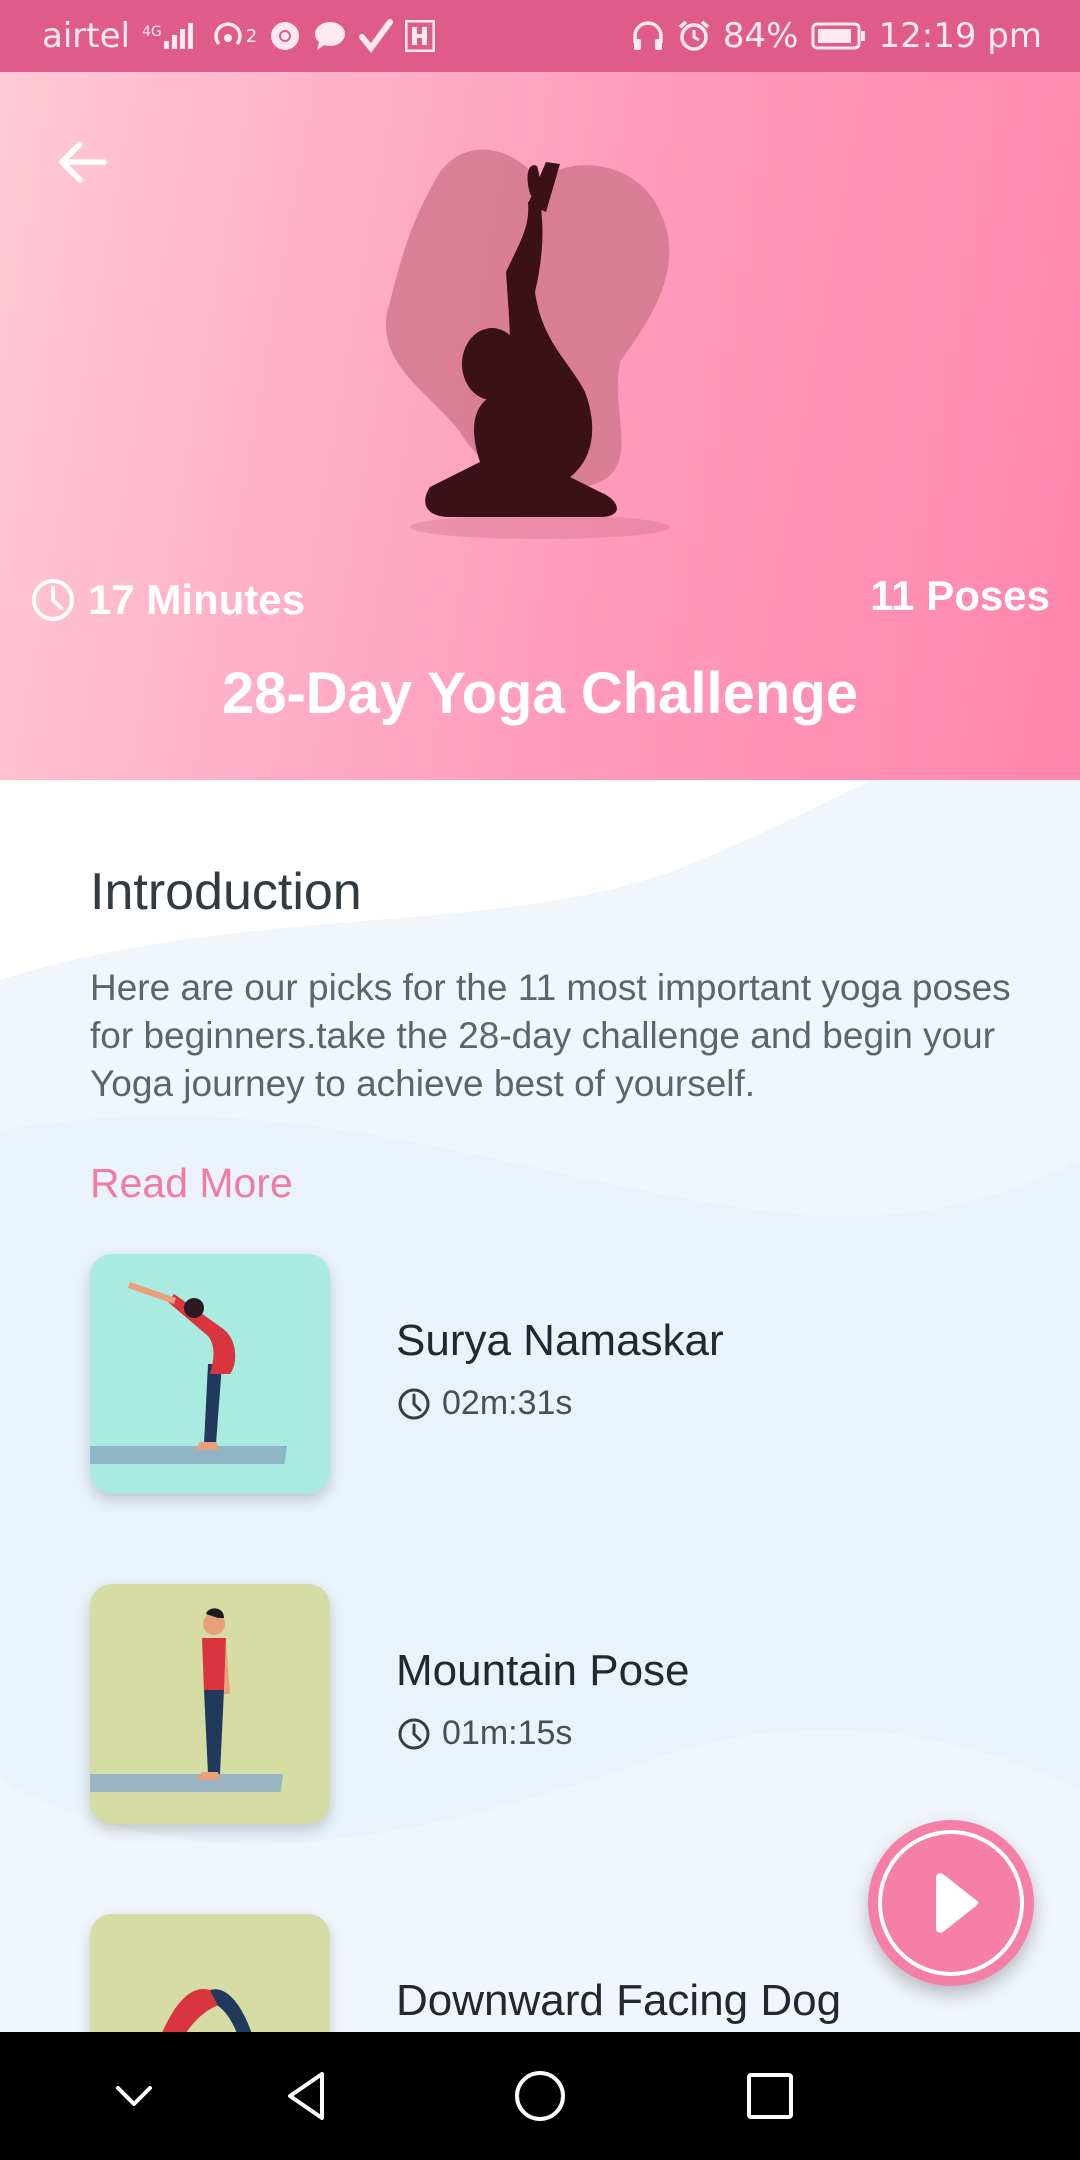 The width and height of the screenshot is (1080, 2160). What do you see at coordinates (540, 36) in the screenshot?
I see `status-bar: airtel 4G 2 84% 12:19 pm` at bounding box center [540, 36].